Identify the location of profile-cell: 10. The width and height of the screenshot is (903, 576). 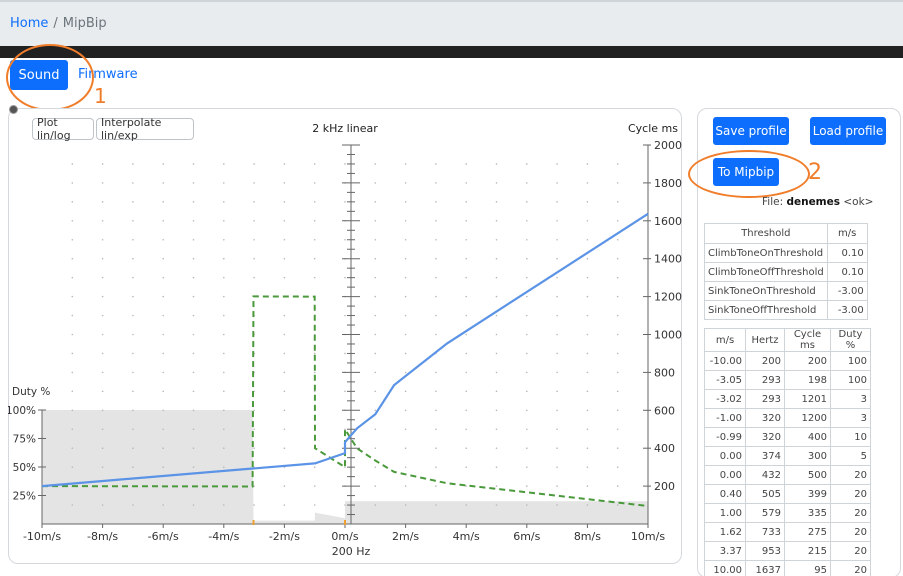
(850, 437).